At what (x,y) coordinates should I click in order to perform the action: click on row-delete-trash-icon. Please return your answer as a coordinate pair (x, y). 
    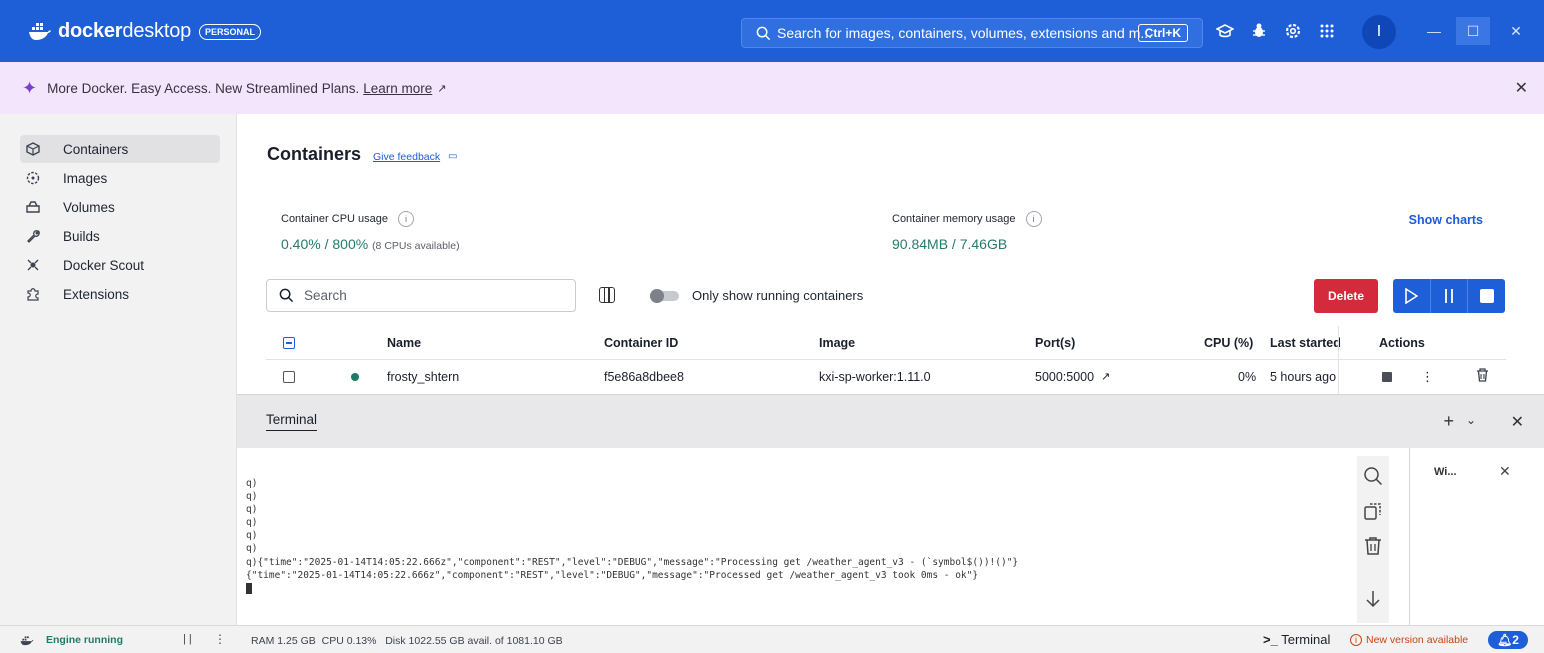
    Looking at the image, I should click on (1482, 376).